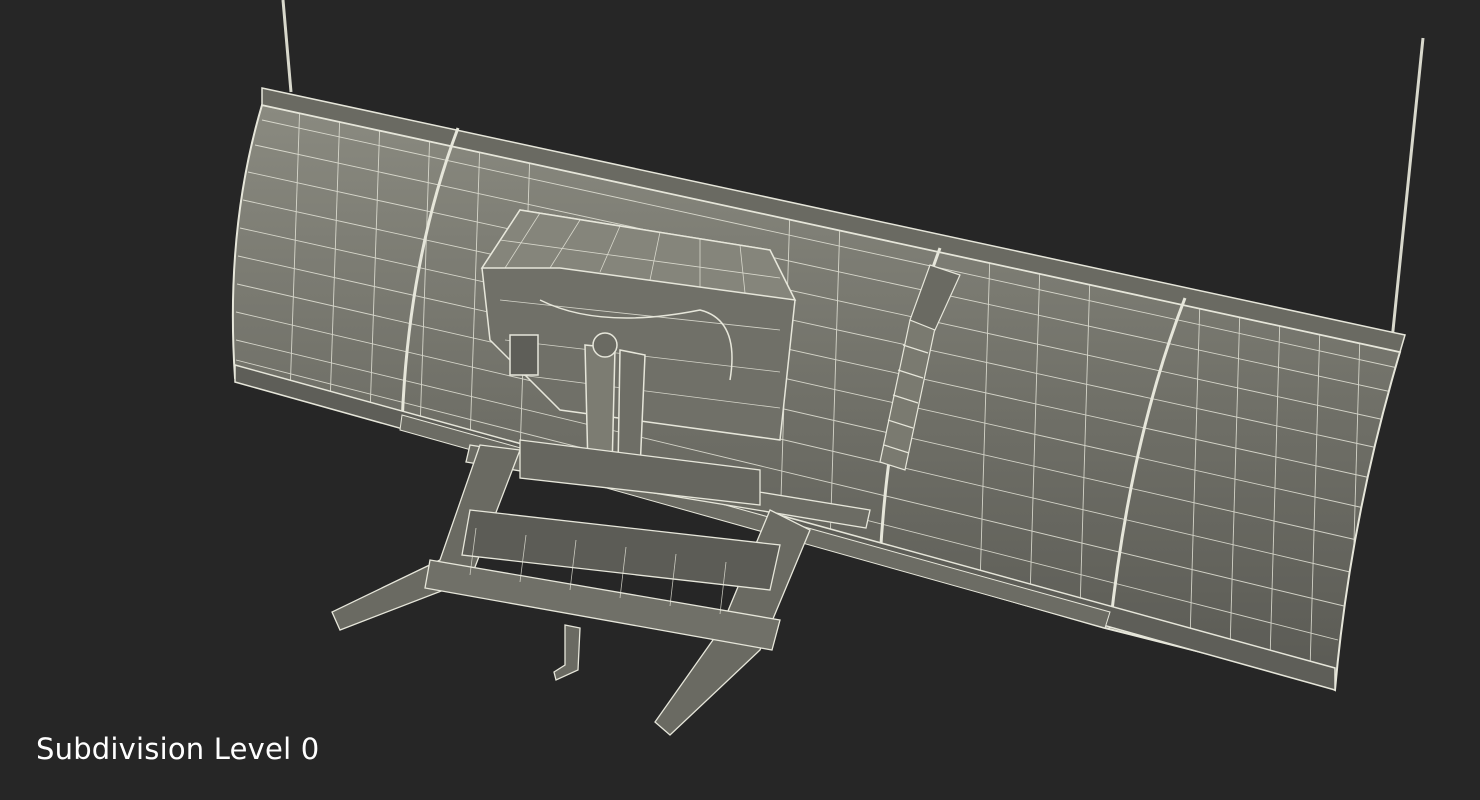  What do you see at coordinates (571, 587) in the screenshot?
I see `mount-frame` at bounding box center [571, 587].